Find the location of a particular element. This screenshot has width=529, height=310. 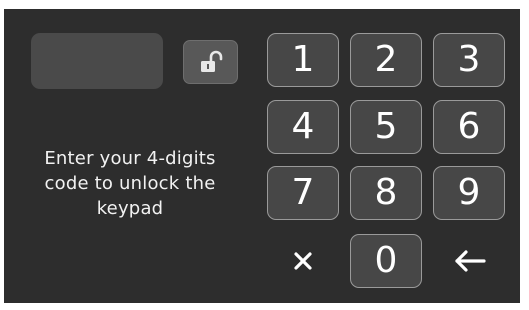

key-7: 7 is located at coordinates (303, 193).